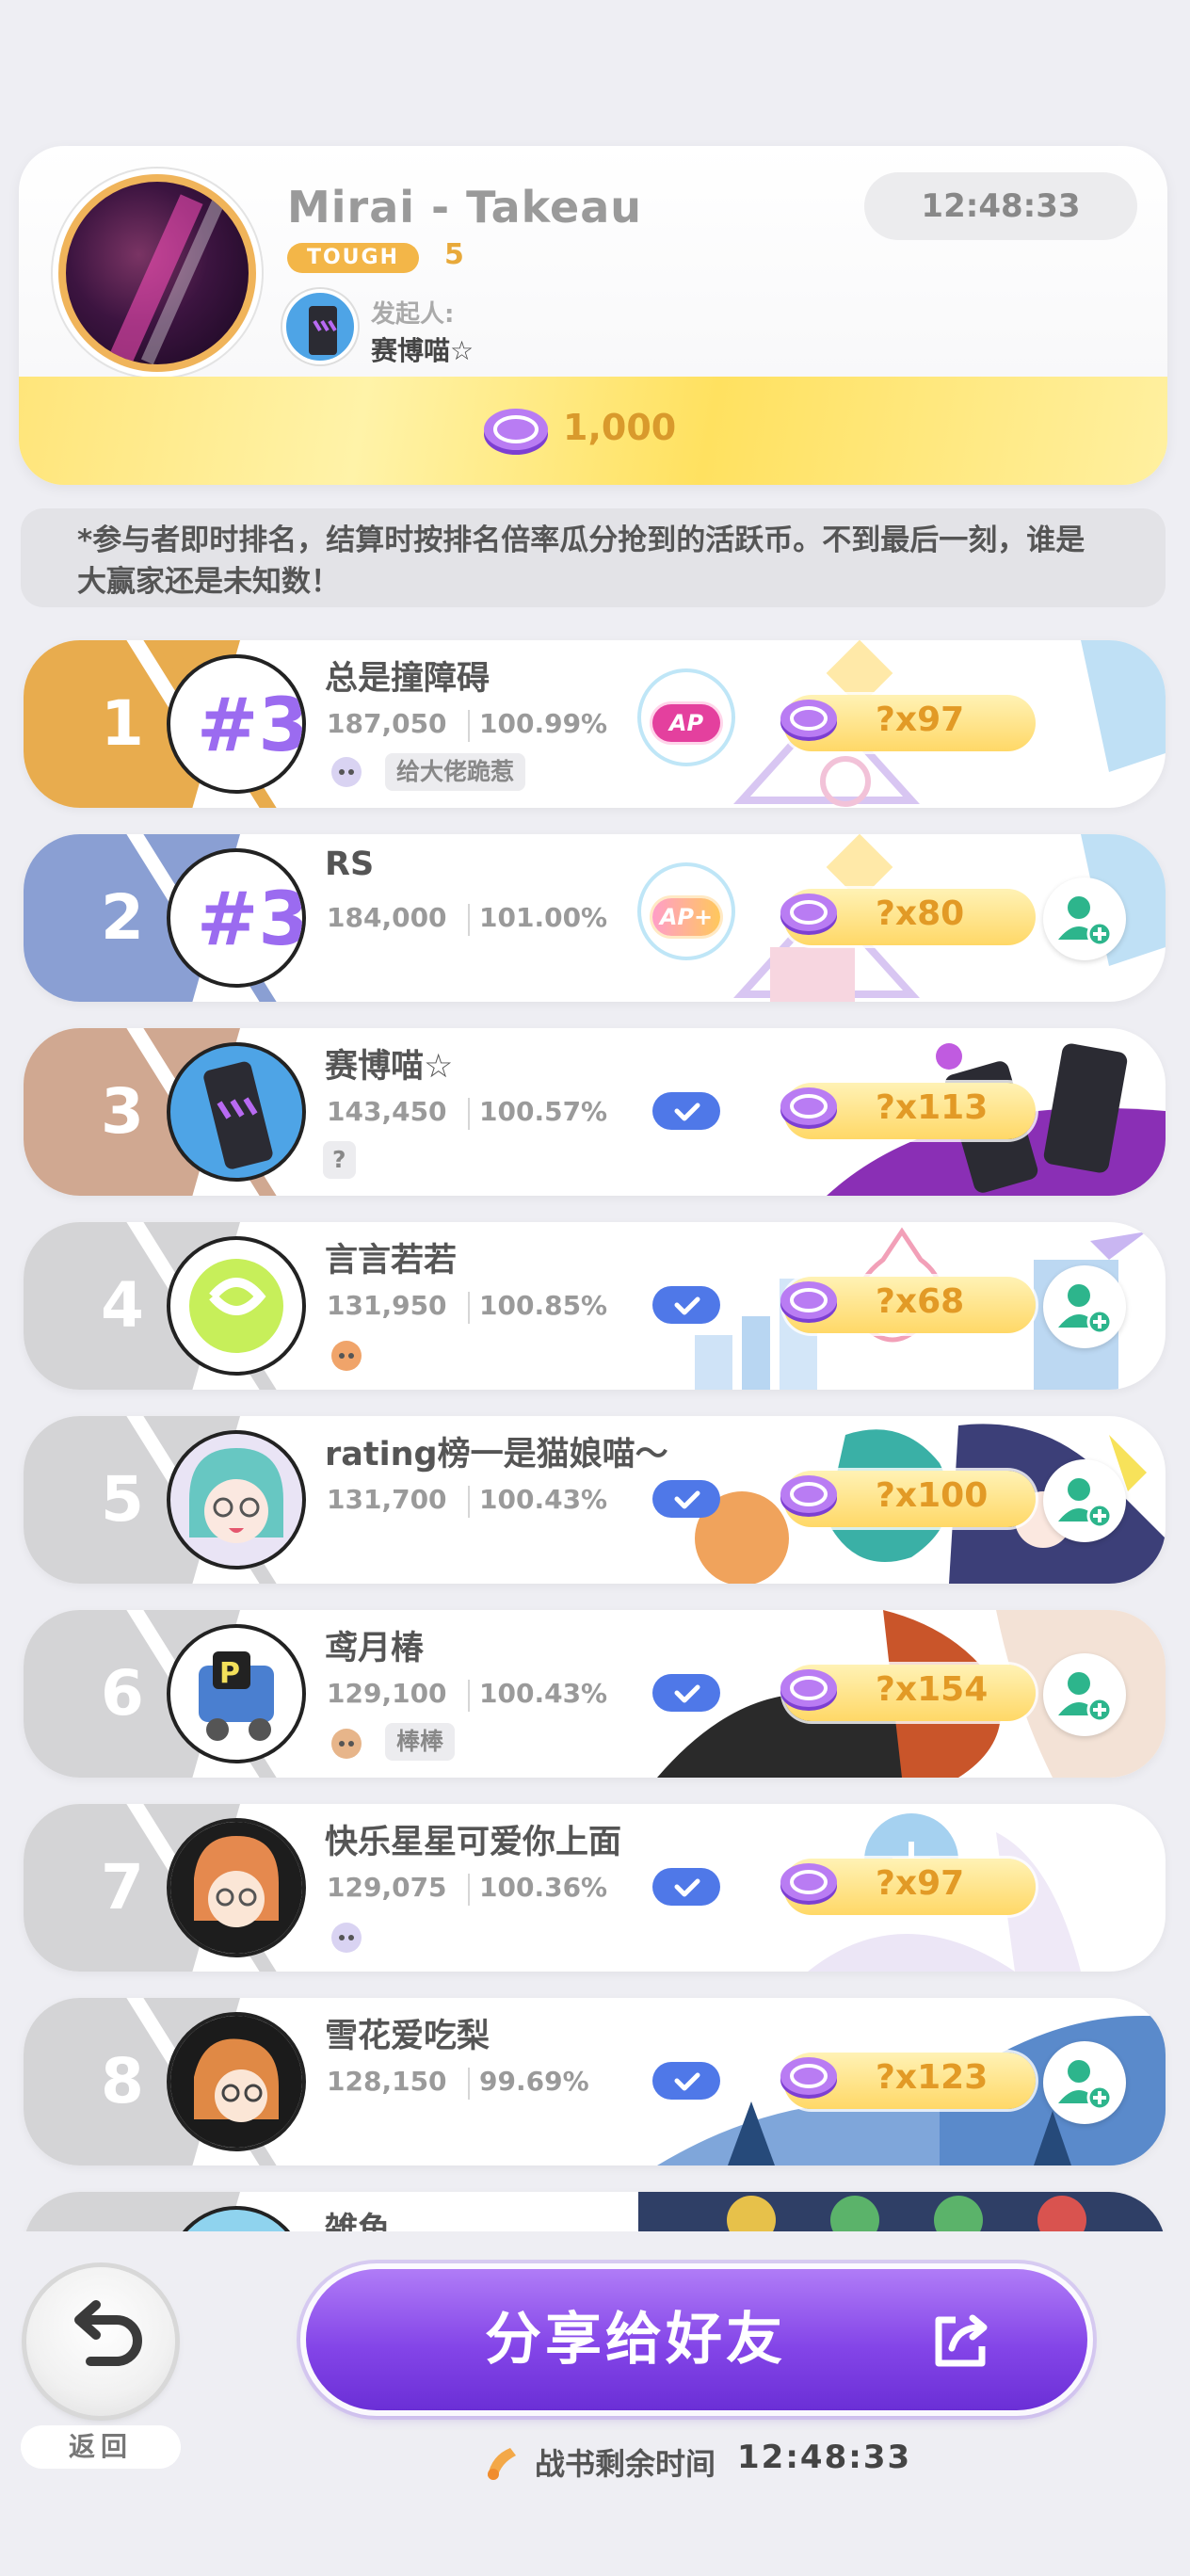  What do you see at coordinates (534, 2081) in the screenshot?
I see `player-accuracy: 99.69%` at bounding box center [534, 2081].